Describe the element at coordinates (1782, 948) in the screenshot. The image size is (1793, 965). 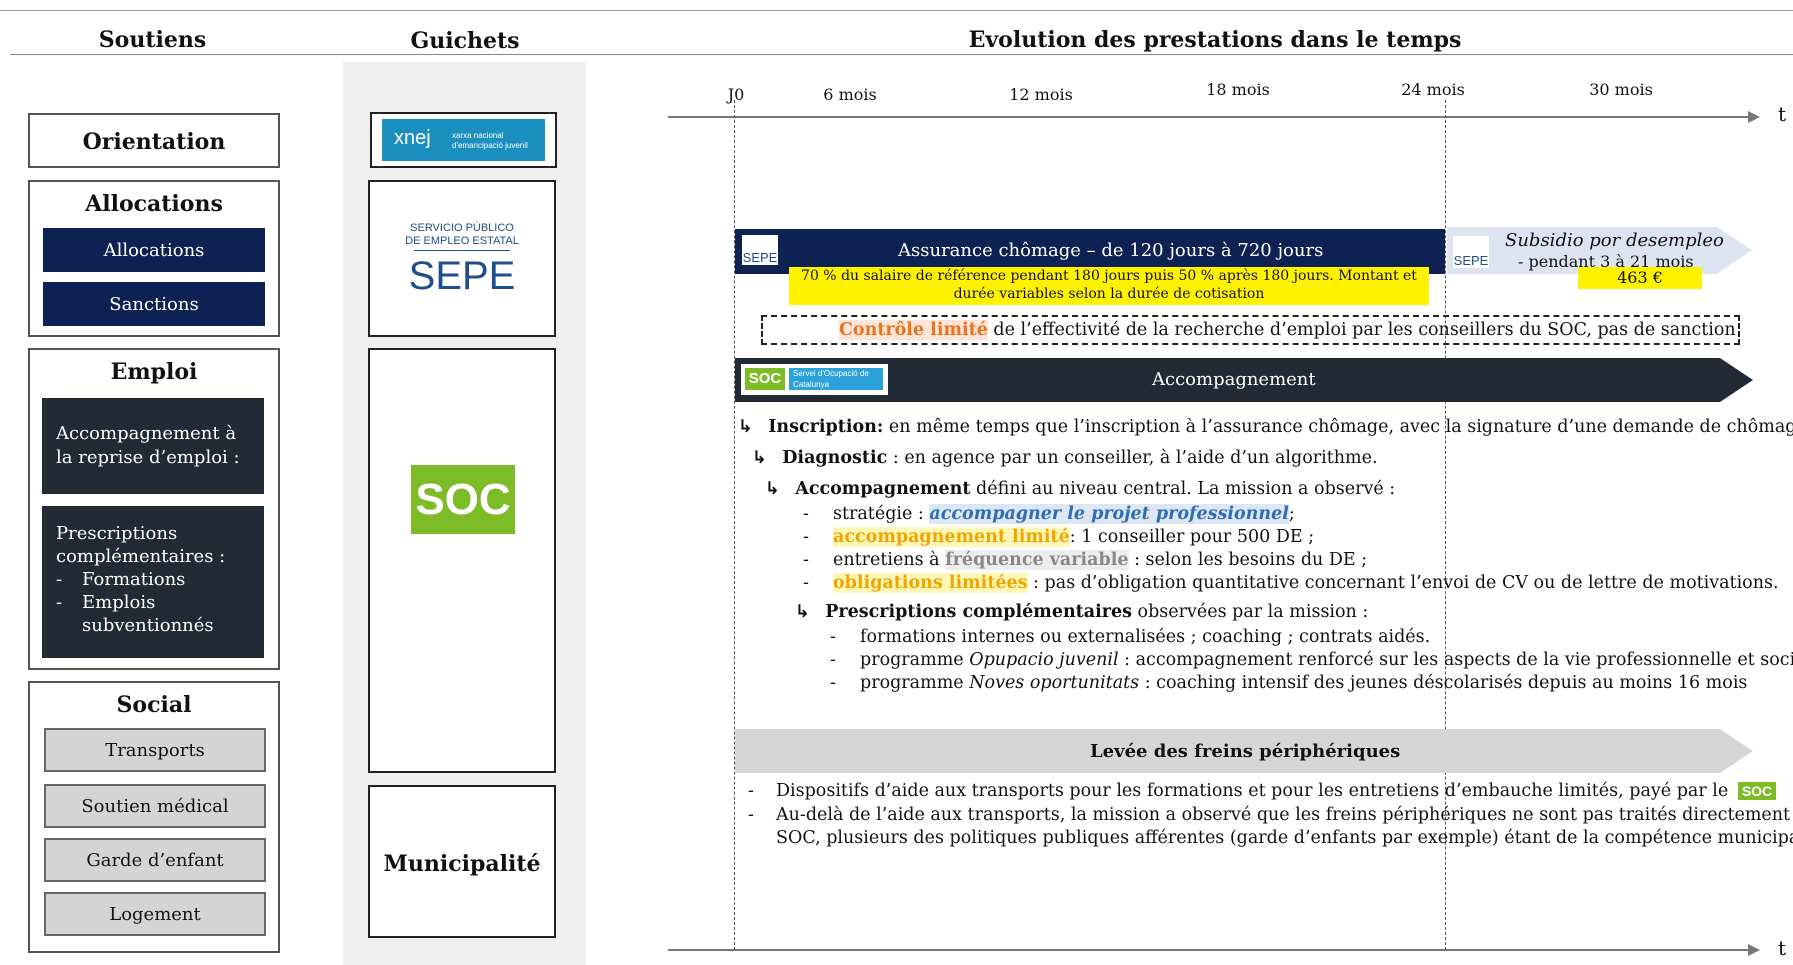
I see `timeline-axis-label-bottom: t` at that location.